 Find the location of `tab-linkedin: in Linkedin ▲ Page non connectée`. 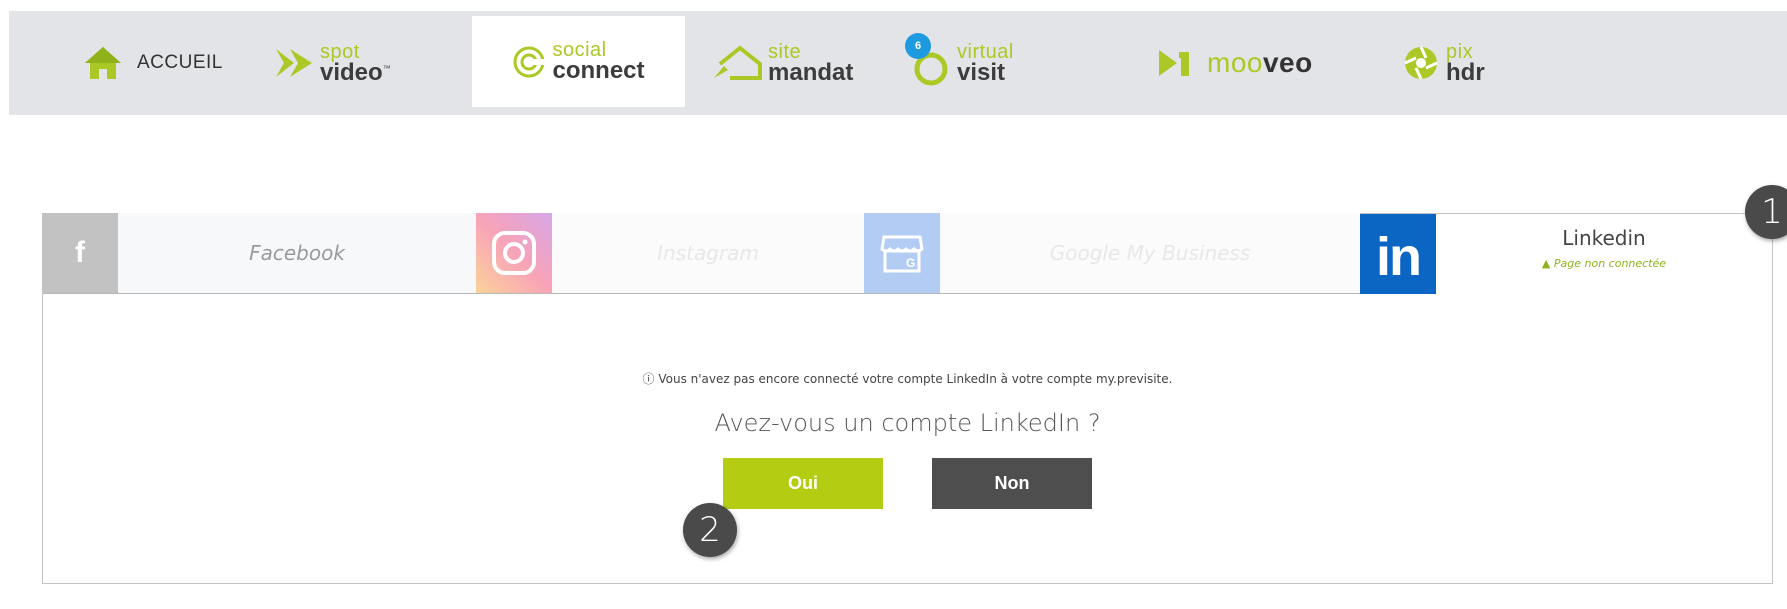

tab-linkedin: in Linkedin ▲ Page non connectée is located at coordinates (1566, 253).